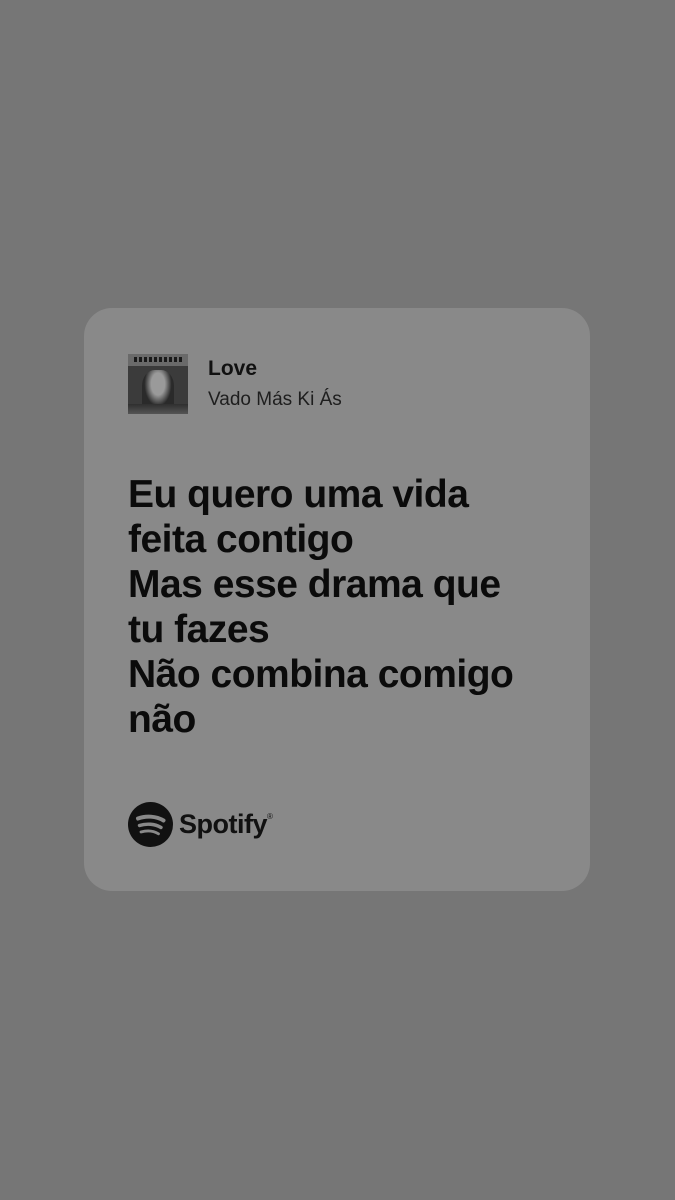 The width and height of the screenshot is (675, 1200). What do you see at coordinates (241, 539) in the screenshot?
I see `lyric-line: feita contigo` at bounding box center [241, 539].